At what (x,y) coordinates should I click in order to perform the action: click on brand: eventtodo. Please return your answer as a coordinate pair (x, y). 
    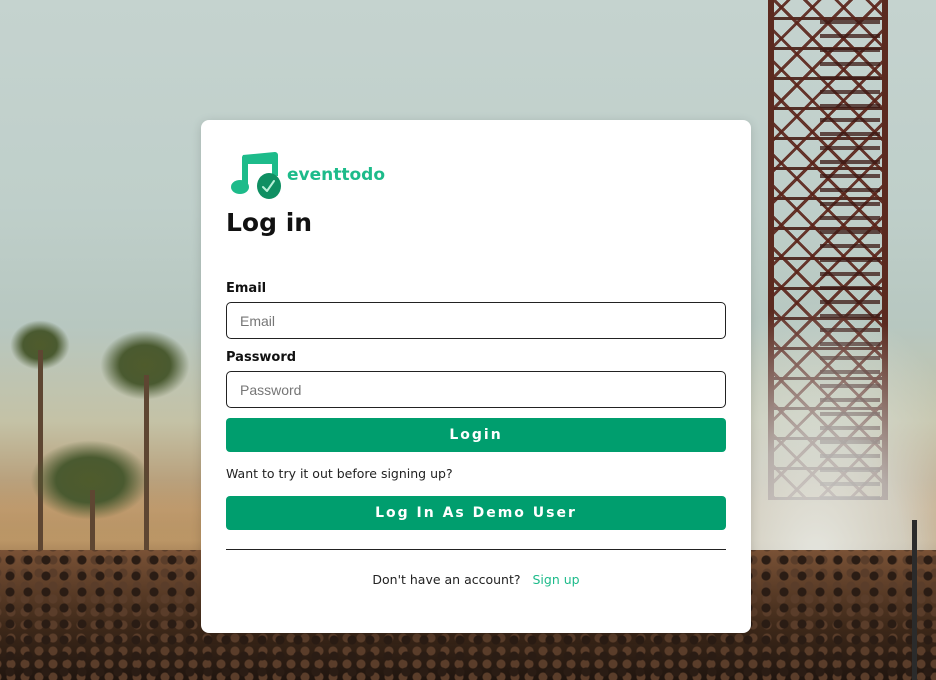
    Looking at the image, I should click on (307, 176).